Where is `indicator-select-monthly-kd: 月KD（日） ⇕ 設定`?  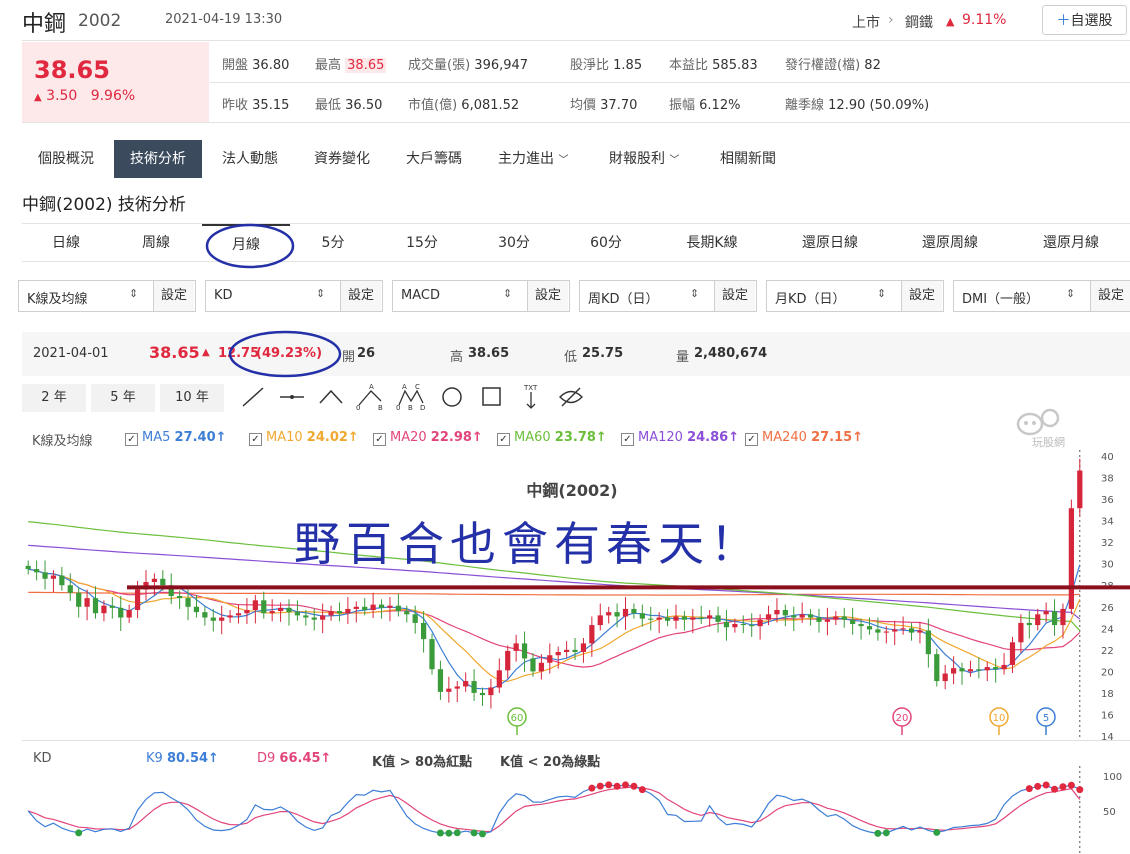
indicator-select-monthly-kd: 月KD（日） ⇕ 設定 is located at coordinates (855, 296).